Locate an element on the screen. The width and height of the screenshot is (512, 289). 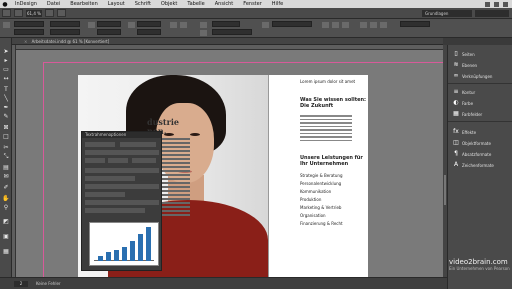
scale-y-field is located at coordinates (109, 32).